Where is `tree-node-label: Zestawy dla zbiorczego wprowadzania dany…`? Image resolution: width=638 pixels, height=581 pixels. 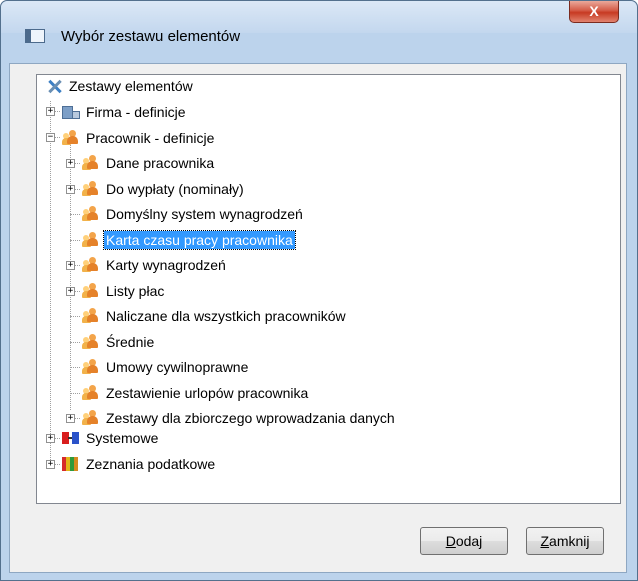
tree-node-label: Zestawy dla zbiorczego wprowadzania dany… is located at coordinates (250, 418).